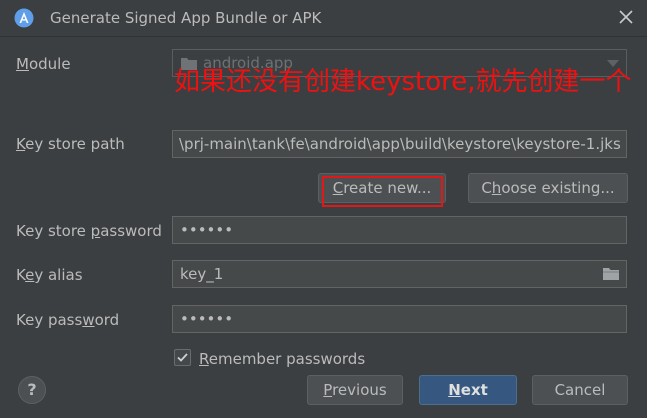 This screenshot has height=418, width=647. I want to click on remember-passwords-checkbox, so click(182, 357).